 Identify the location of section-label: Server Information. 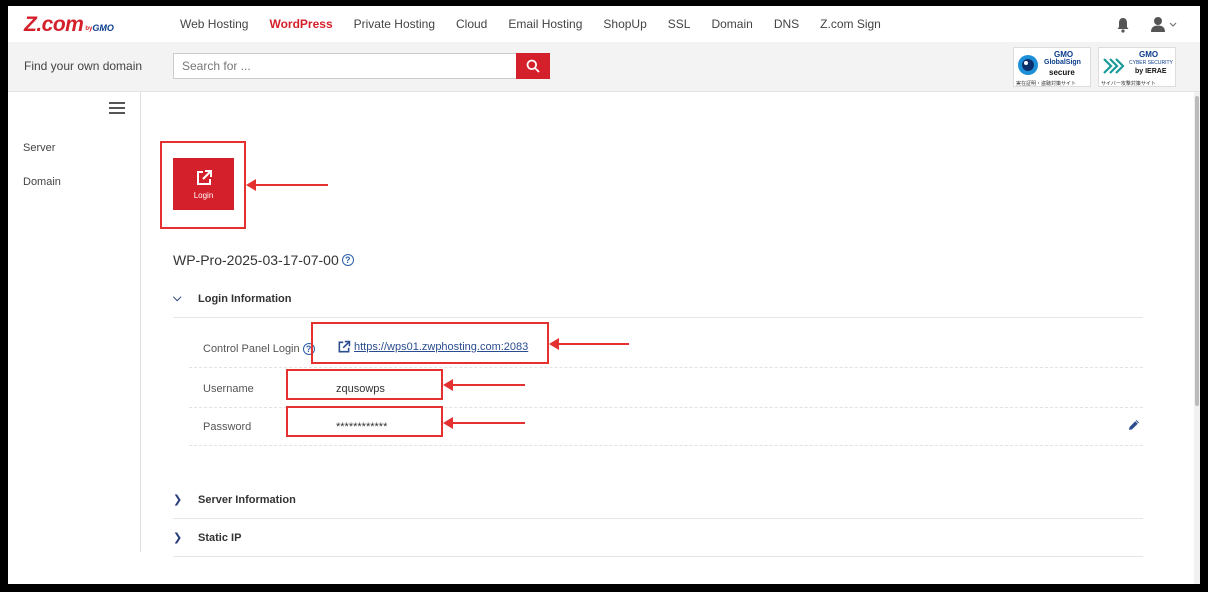
(247, 499).